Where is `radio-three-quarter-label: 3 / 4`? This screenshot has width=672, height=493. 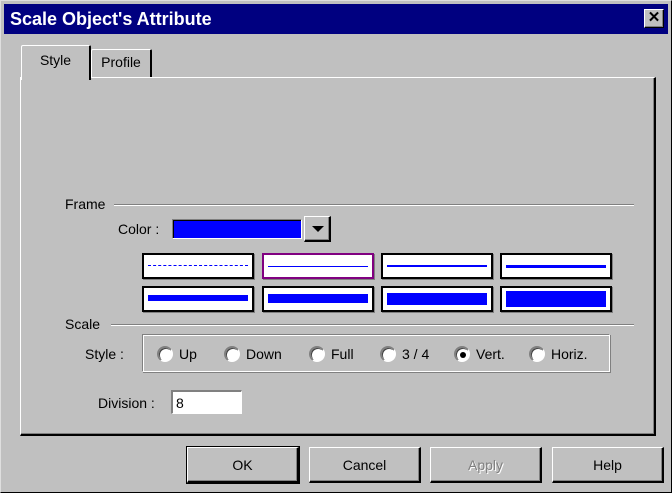
radio-three-quarter-label: 3 / 4 is located at coordinates (416, 354).